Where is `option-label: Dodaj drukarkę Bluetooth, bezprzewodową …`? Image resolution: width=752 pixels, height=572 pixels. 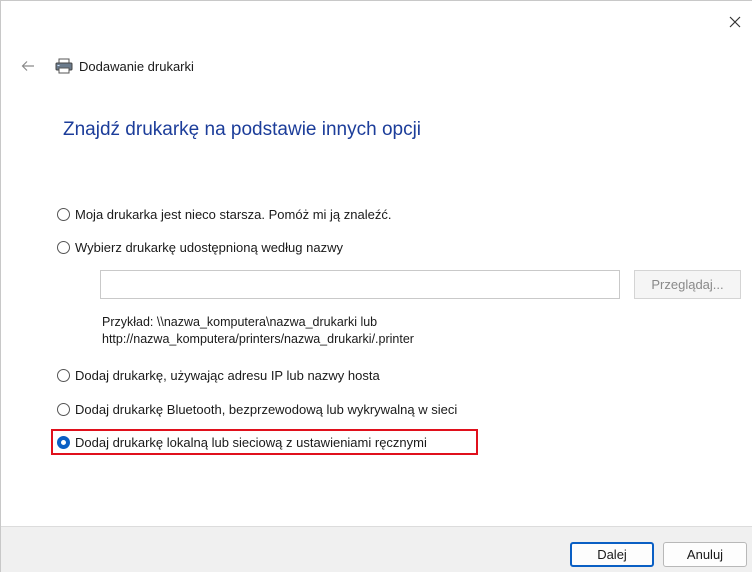
option-label: Dodaj drukarkę Bluetooth, bezprzewodową … is located at coordinates (266, 409).